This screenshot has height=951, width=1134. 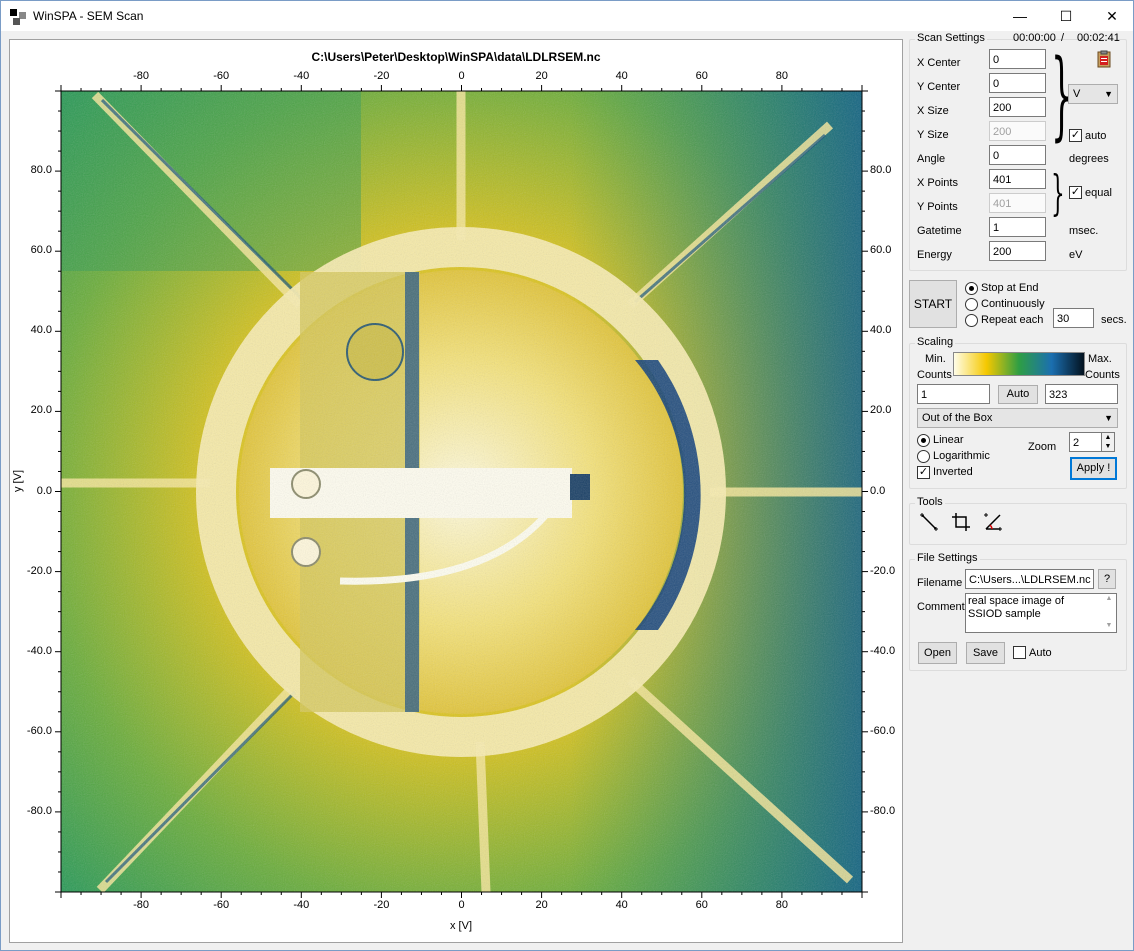 What do you see at coordinates (883, 650) in the screenshot?
I see `y-tick-label-right: -40.0` at bounding box center [883, 650].